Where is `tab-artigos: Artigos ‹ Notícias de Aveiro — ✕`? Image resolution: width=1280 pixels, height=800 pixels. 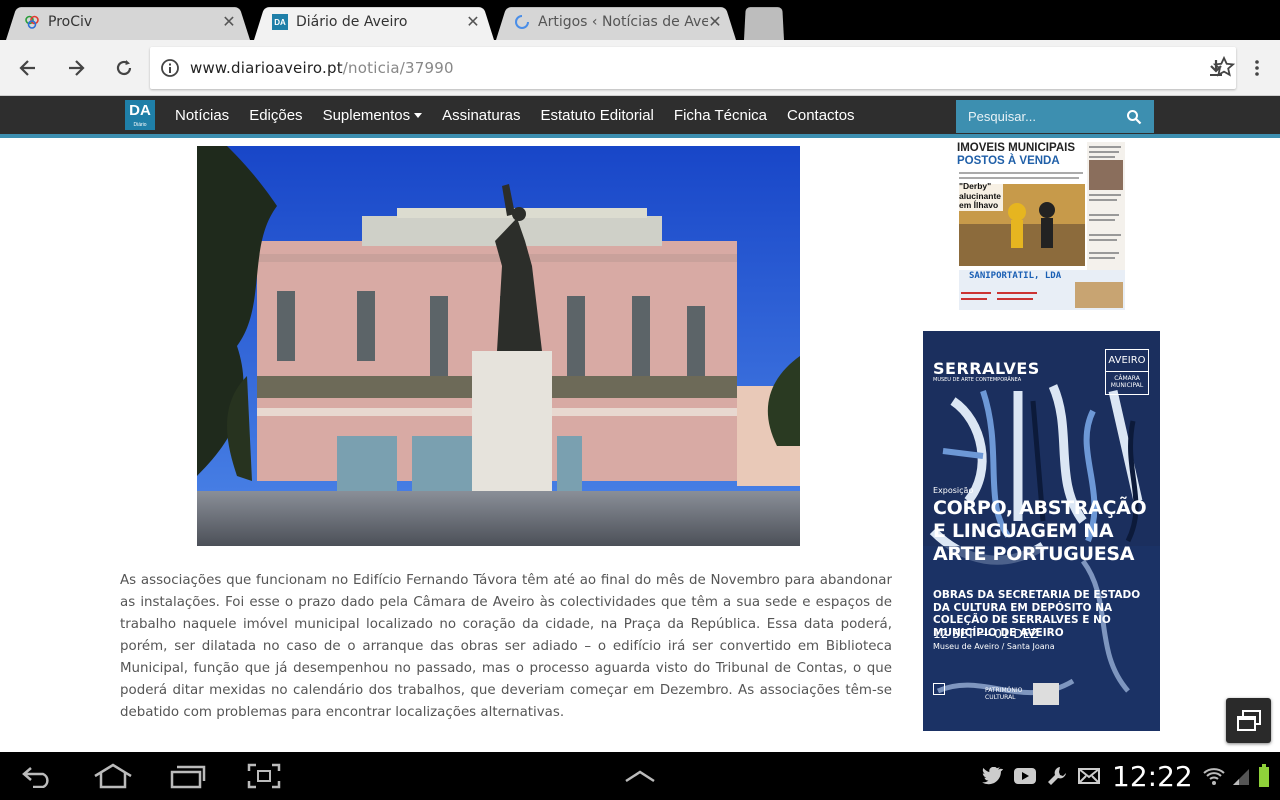 tab-artigos: Artigos ‹ Notícias de Aveiro — ✕ is located at coordinates (616, 22).